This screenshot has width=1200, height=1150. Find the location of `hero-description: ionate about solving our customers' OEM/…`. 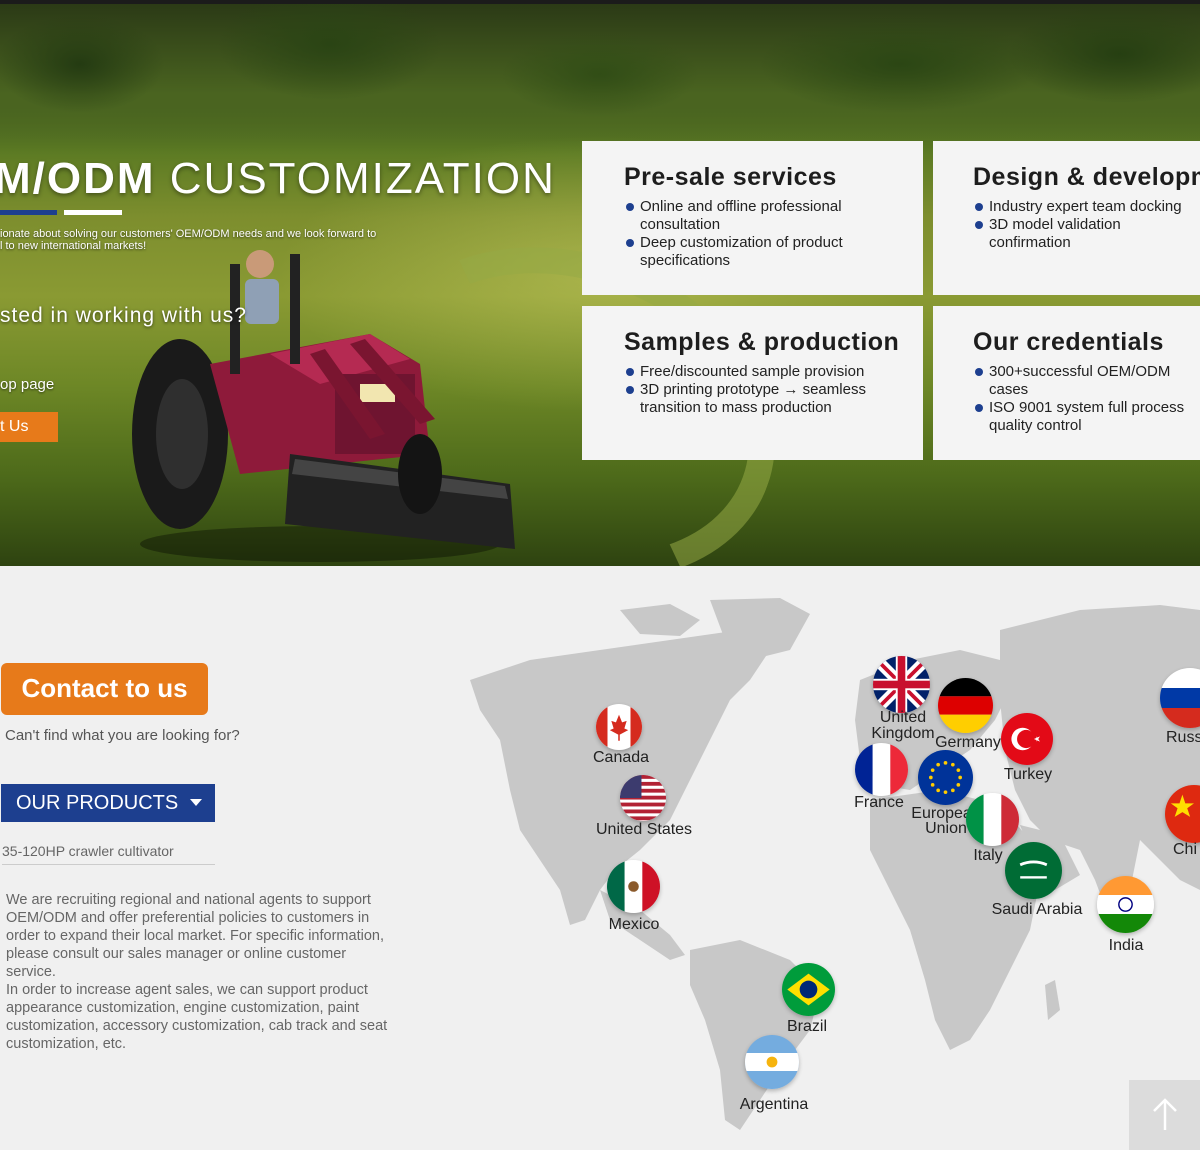

hero-description: ionate about solving our customers' OEM/… is located at coordinates (188, 240).